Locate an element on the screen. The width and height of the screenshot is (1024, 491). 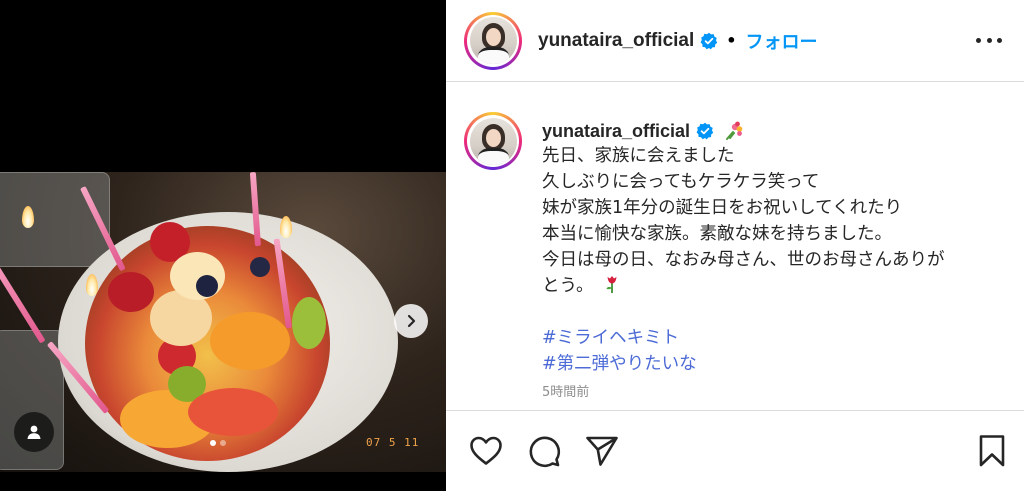
carousel-indicator is located at coordinates (218, 443).